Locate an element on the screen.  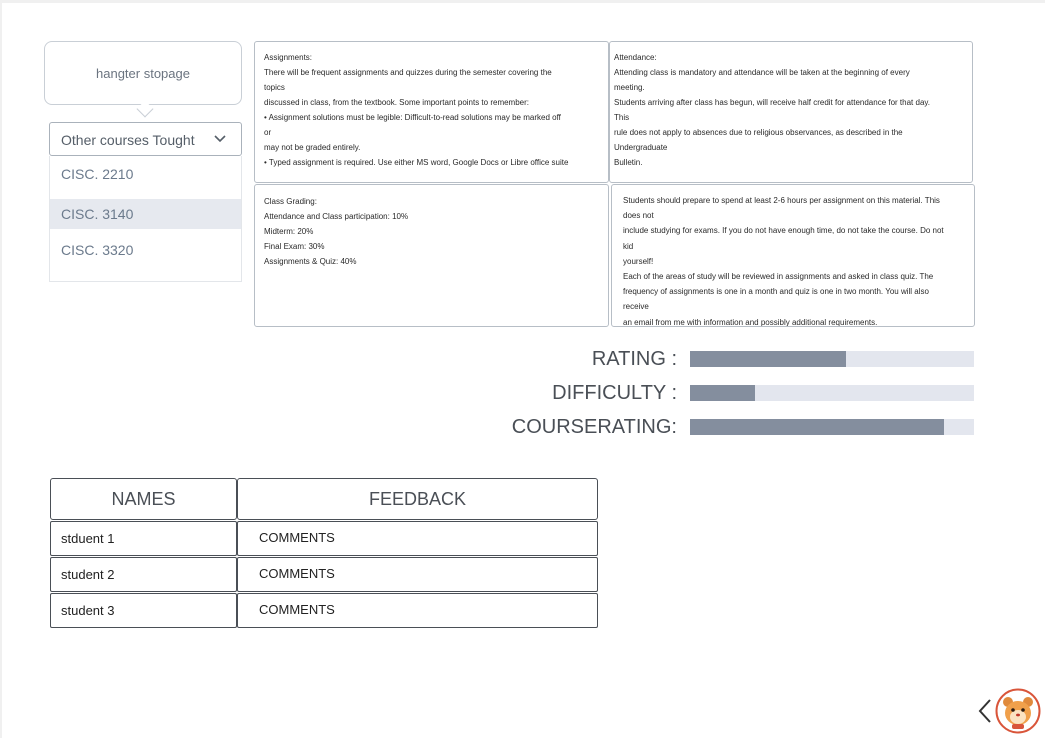
course-option: CISC. 2210 is located at coordinates (145, 174).